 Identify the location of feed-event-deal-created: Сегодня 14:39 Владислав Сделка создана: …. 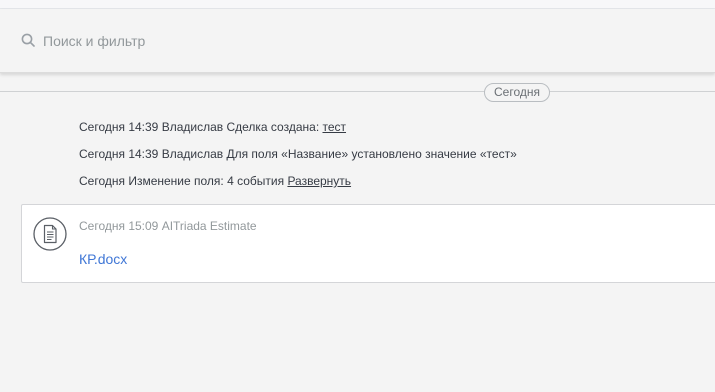
(212, 127).